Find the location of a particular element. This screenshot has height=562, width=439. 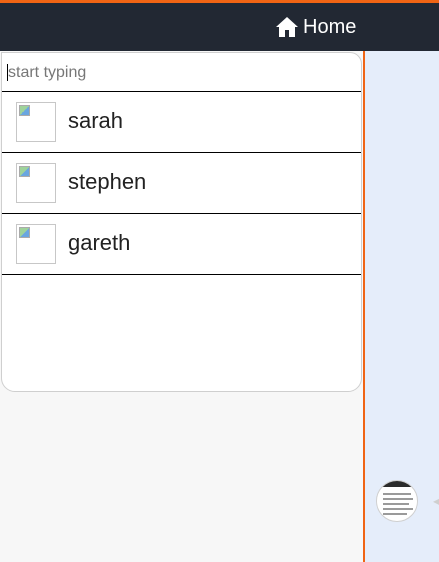

top-header: Home is located at coordinates (219, 27).